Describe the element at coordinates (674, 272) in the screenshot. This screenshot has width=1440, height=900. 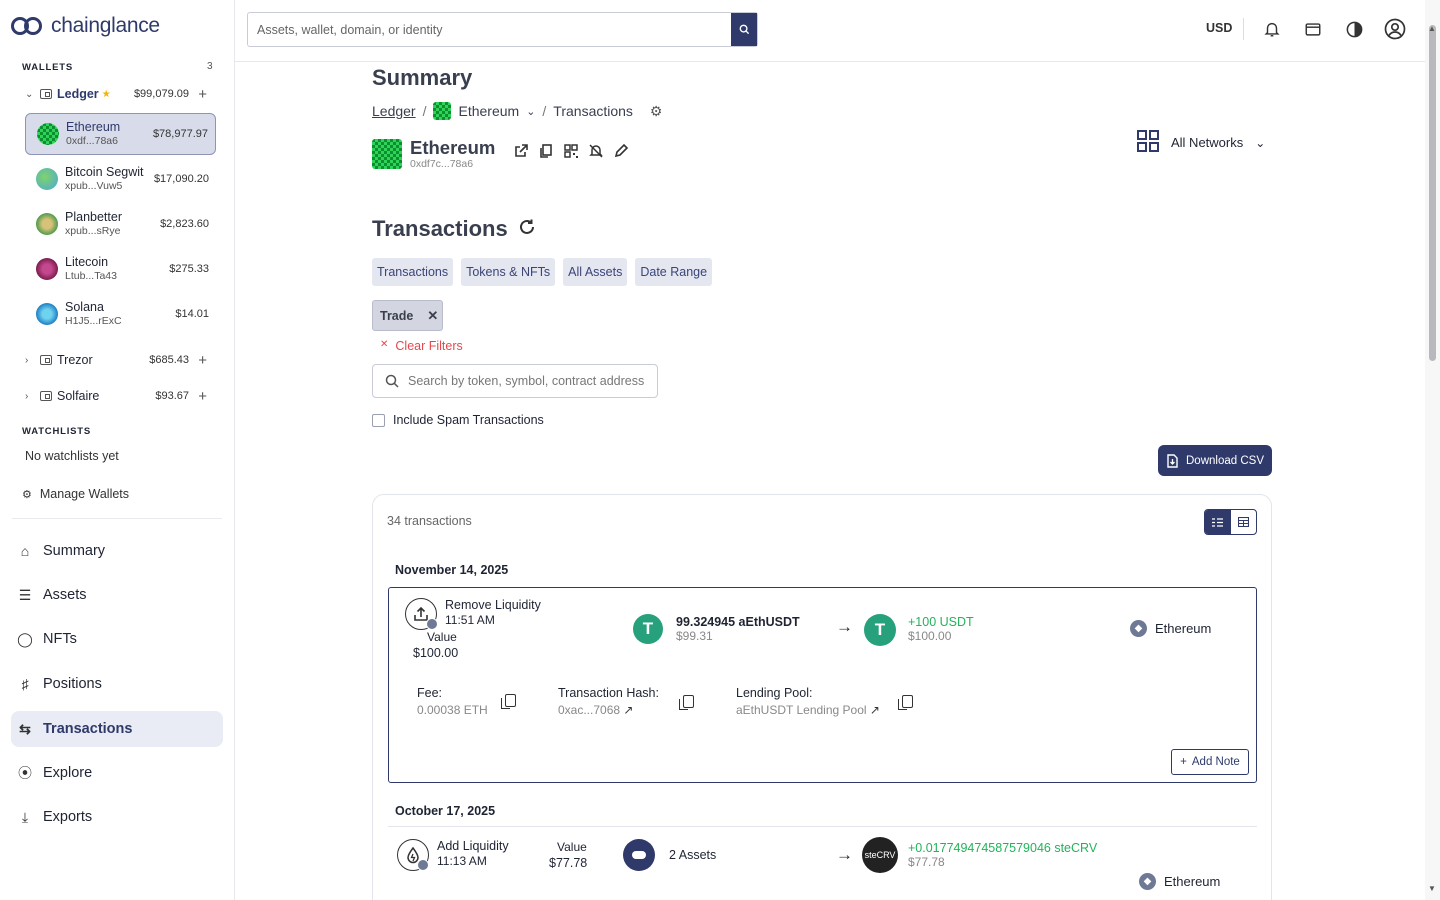
I see `filter-chip-date-range: Date Range` at that location.